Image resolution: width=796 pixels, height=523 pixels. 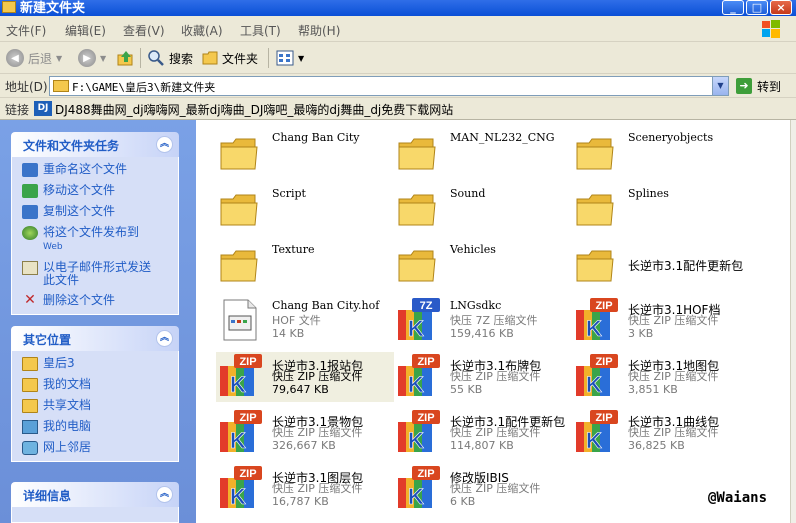 What do you see at coordinates (301, 58) in the screenshot?
I see `chevron-down-icon: ▼` at bounding box center [301, 58].